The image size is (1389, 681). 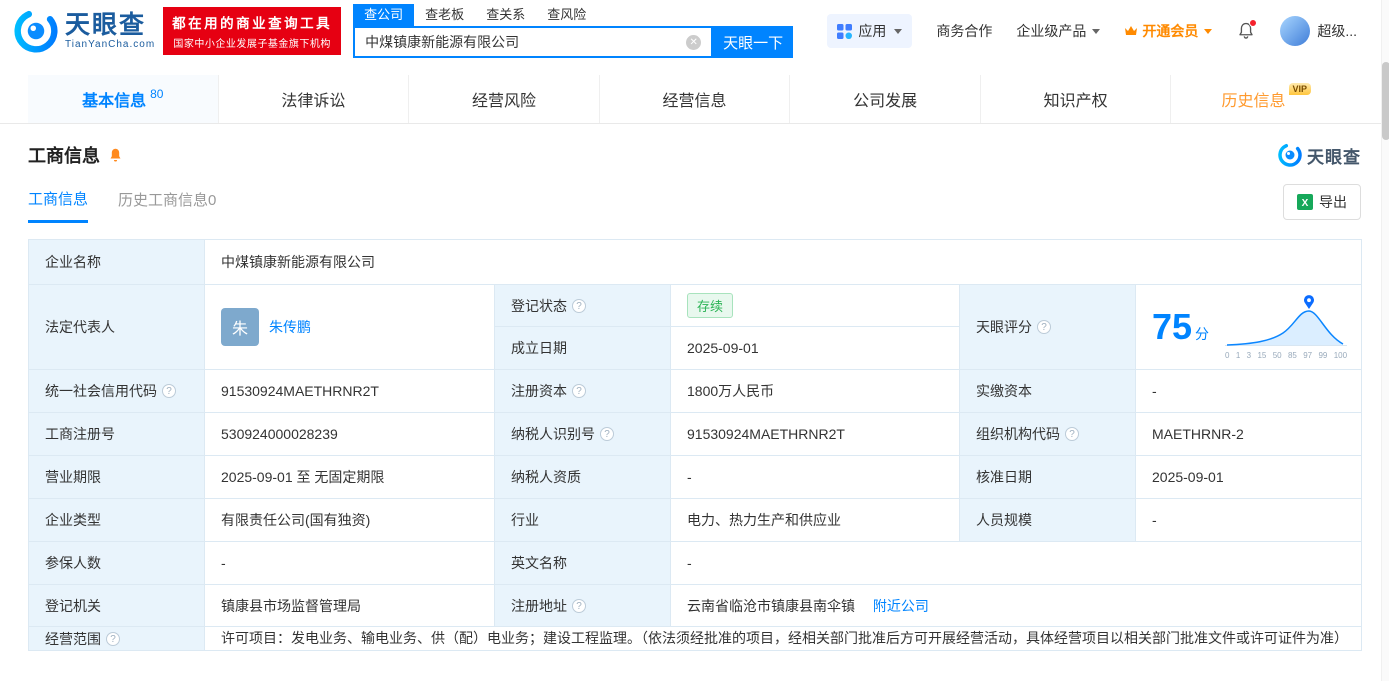 What do you see at coordinates (1250, 327) in the screenshot?
I see `tianyan-score: 75 分 0 1 3 15 50 85 97 99 100` at bounding box center [1250, 327].